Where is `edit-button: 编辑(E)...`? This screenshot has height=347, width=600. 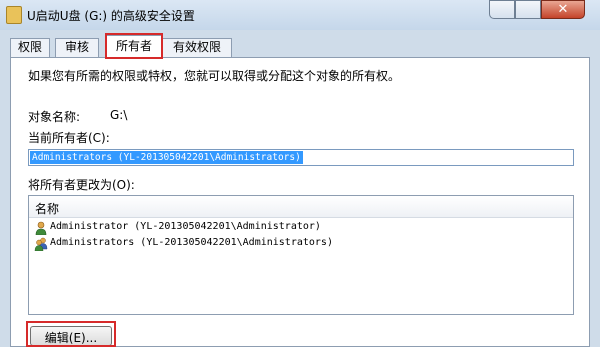
edit-button: 编辑(E)... is located at coordinates (71, 336).